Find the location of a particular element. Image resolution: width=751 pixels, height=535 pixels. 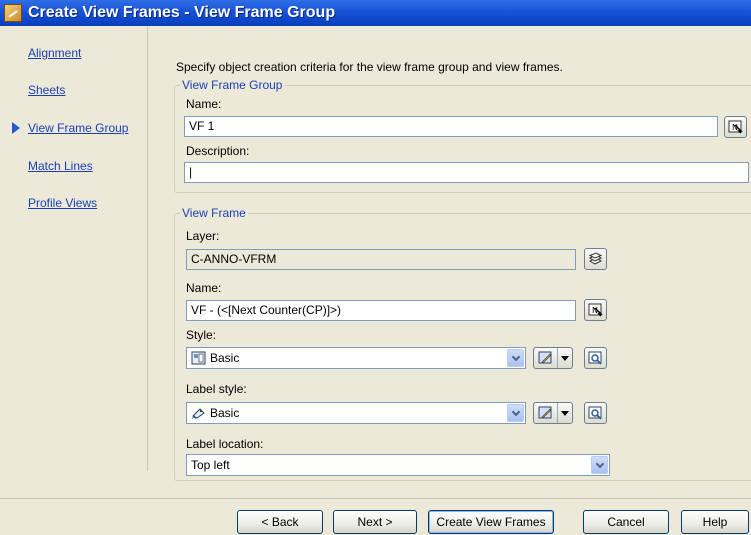

label-style-value: Basic is located at coordinates (225, 413).